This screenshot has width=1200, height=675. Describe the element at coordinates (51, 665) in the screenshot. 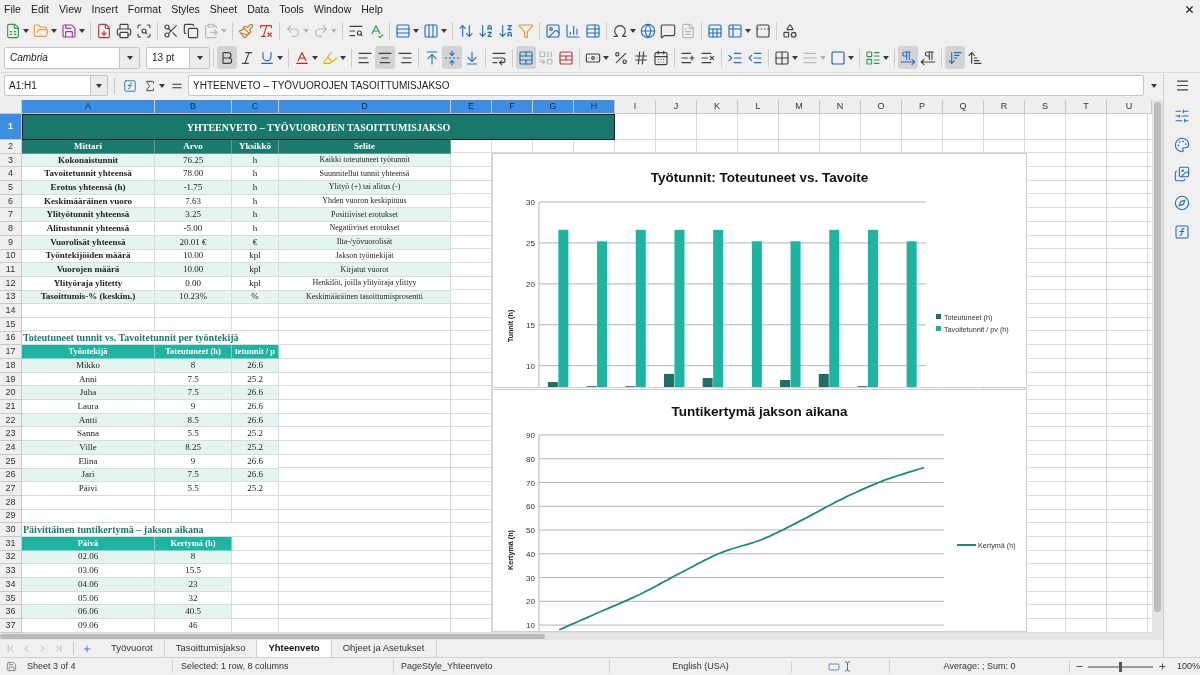

I see `sheet-position-text: Sheet 3 of 4` at that location.